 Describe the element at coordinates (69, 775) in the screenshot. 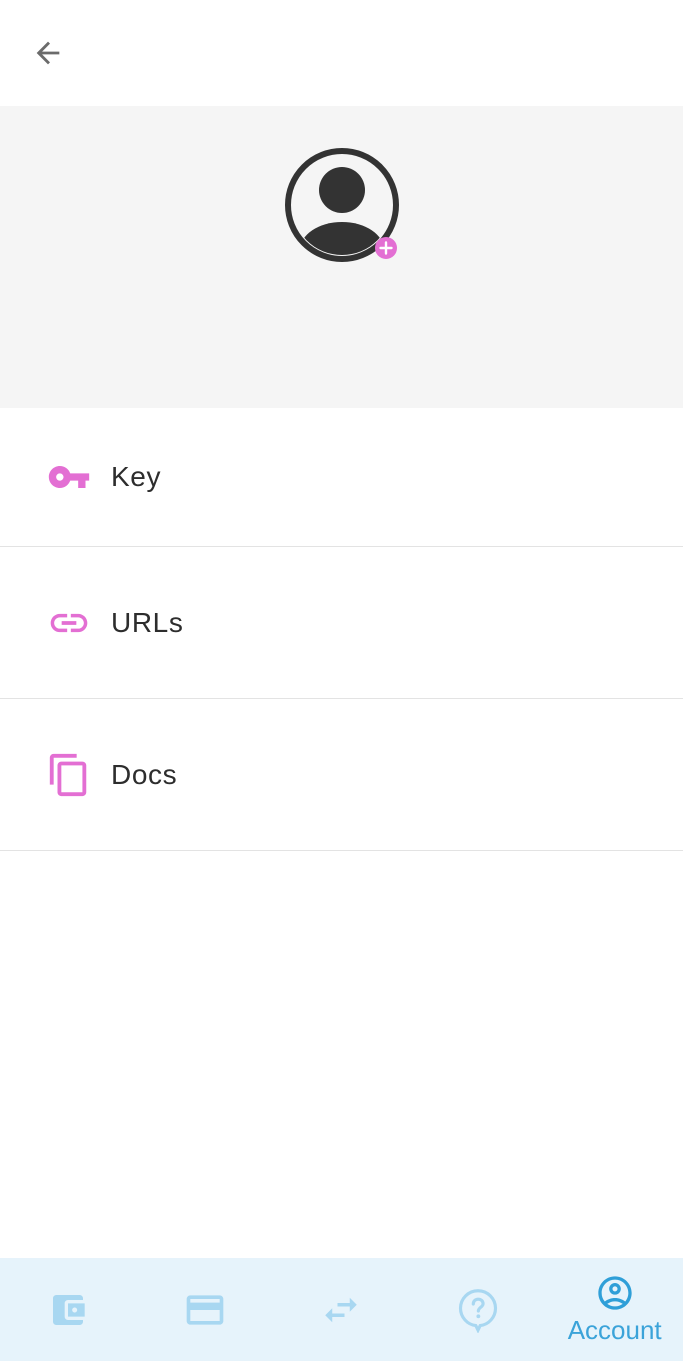

I see `copy-icon` at that location.